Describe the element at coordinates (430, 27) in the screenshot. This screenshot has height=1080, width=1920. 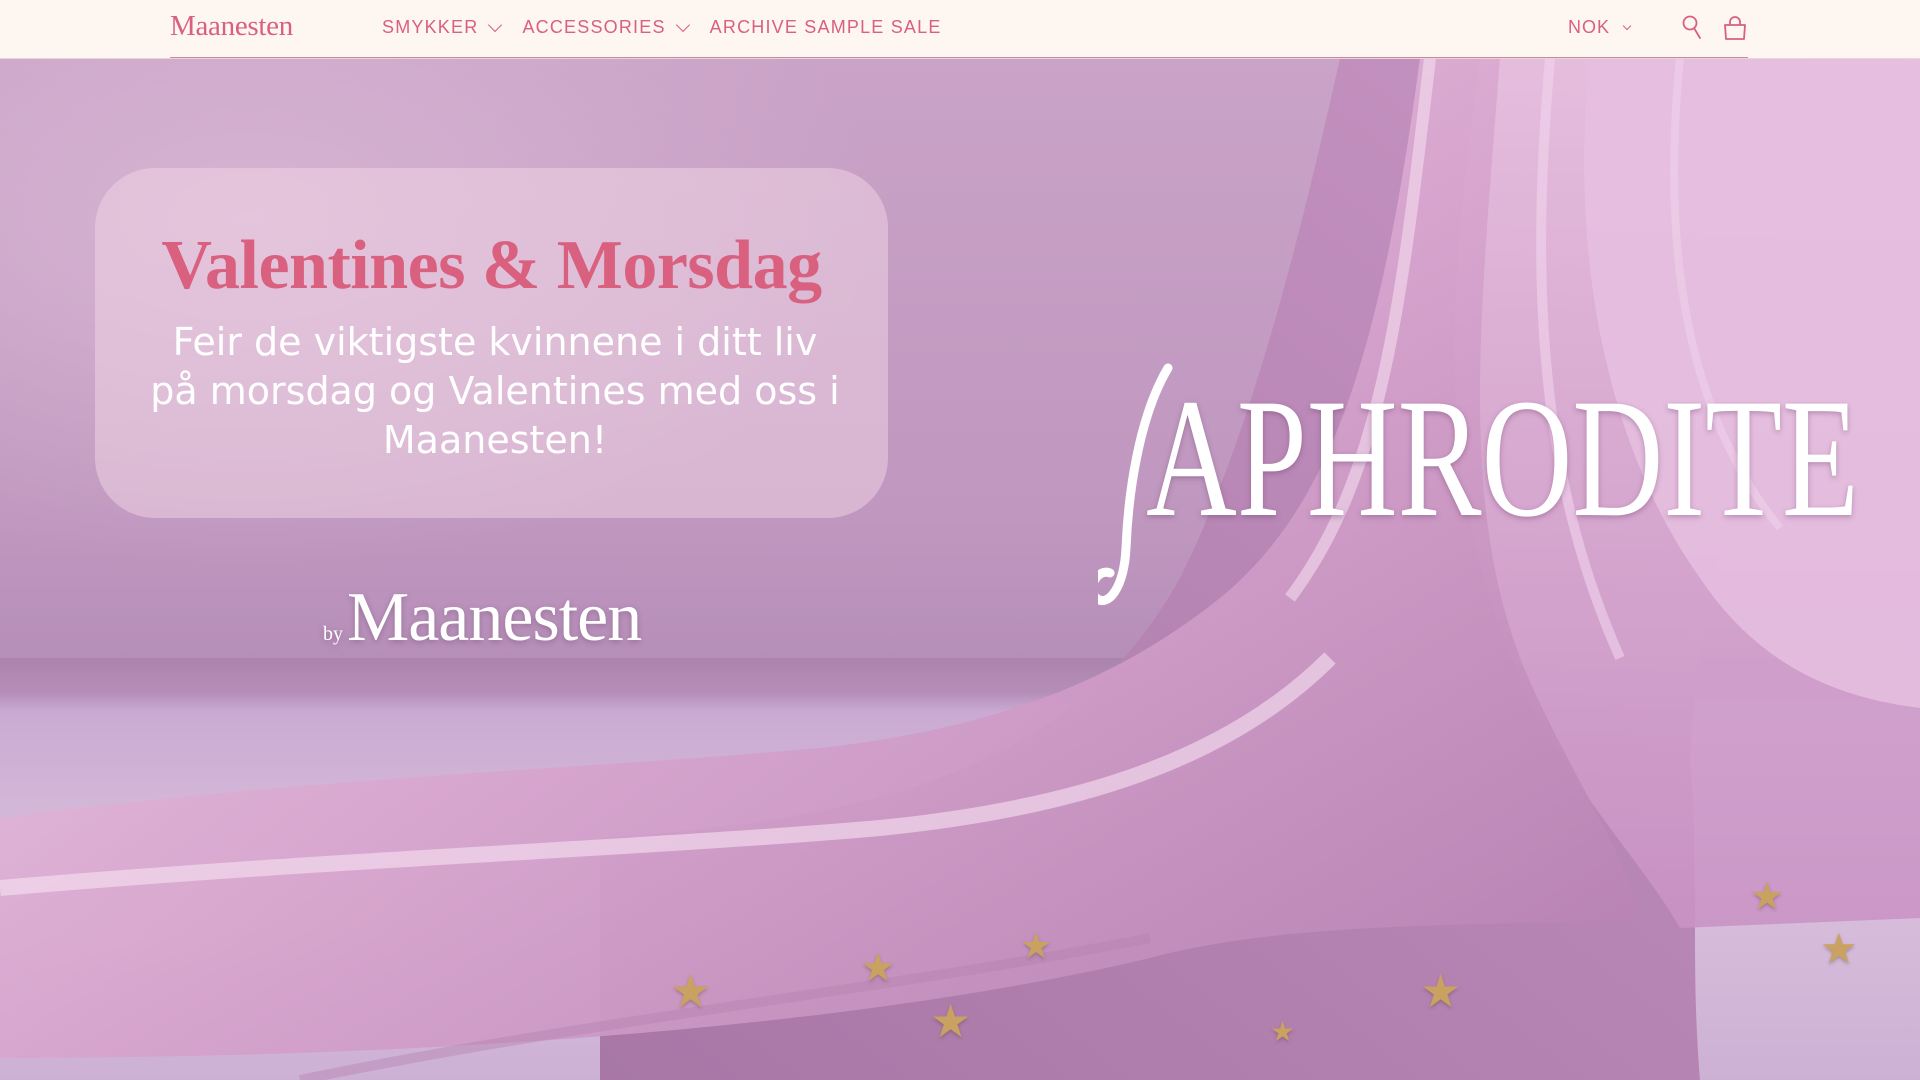
I see `nav-label: SMYKKER` at that location.